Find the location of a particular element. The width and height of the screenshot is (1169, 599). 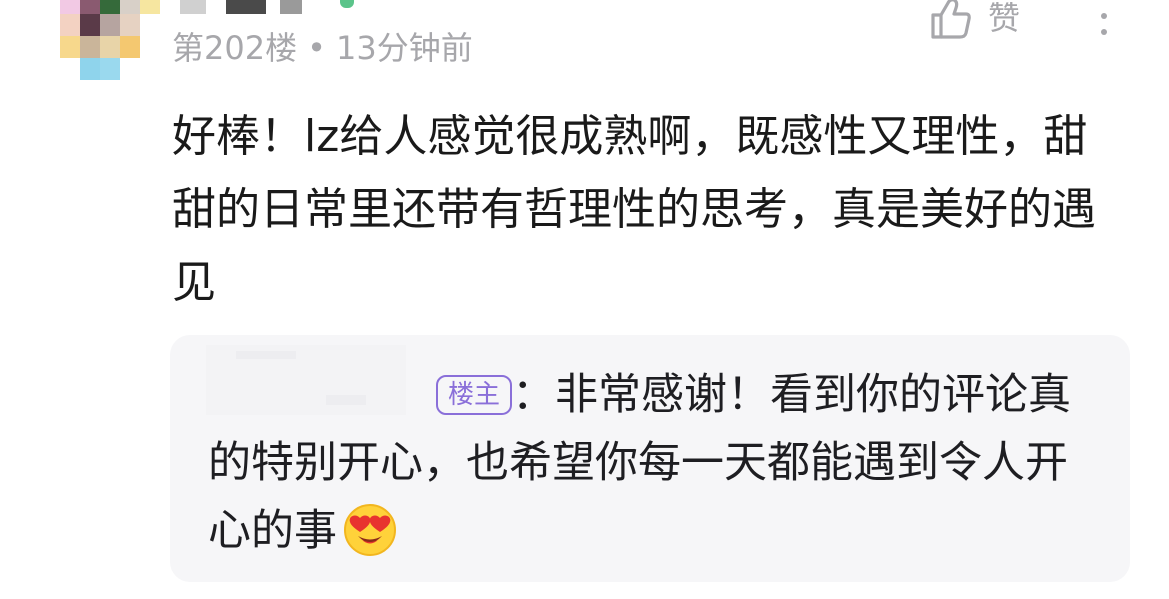

comment-meta: 第202楼 • 13分钟前 is located at coordinates (322, 48).